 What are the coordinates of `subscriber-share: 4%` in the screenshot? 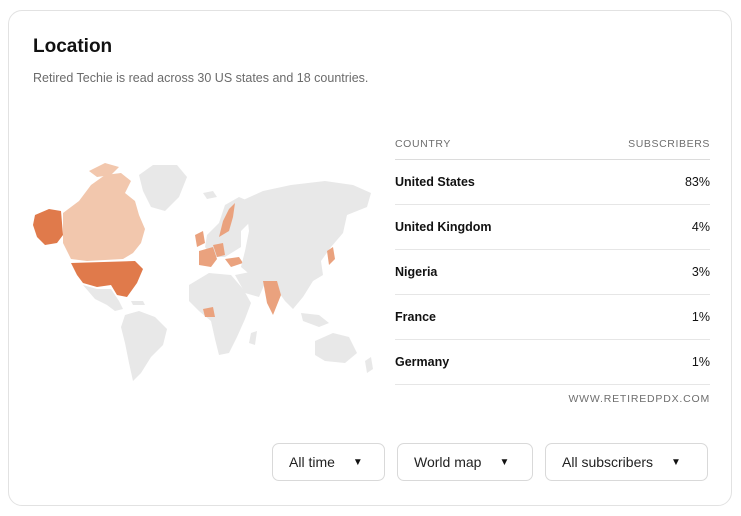 It's located at (700, 227).